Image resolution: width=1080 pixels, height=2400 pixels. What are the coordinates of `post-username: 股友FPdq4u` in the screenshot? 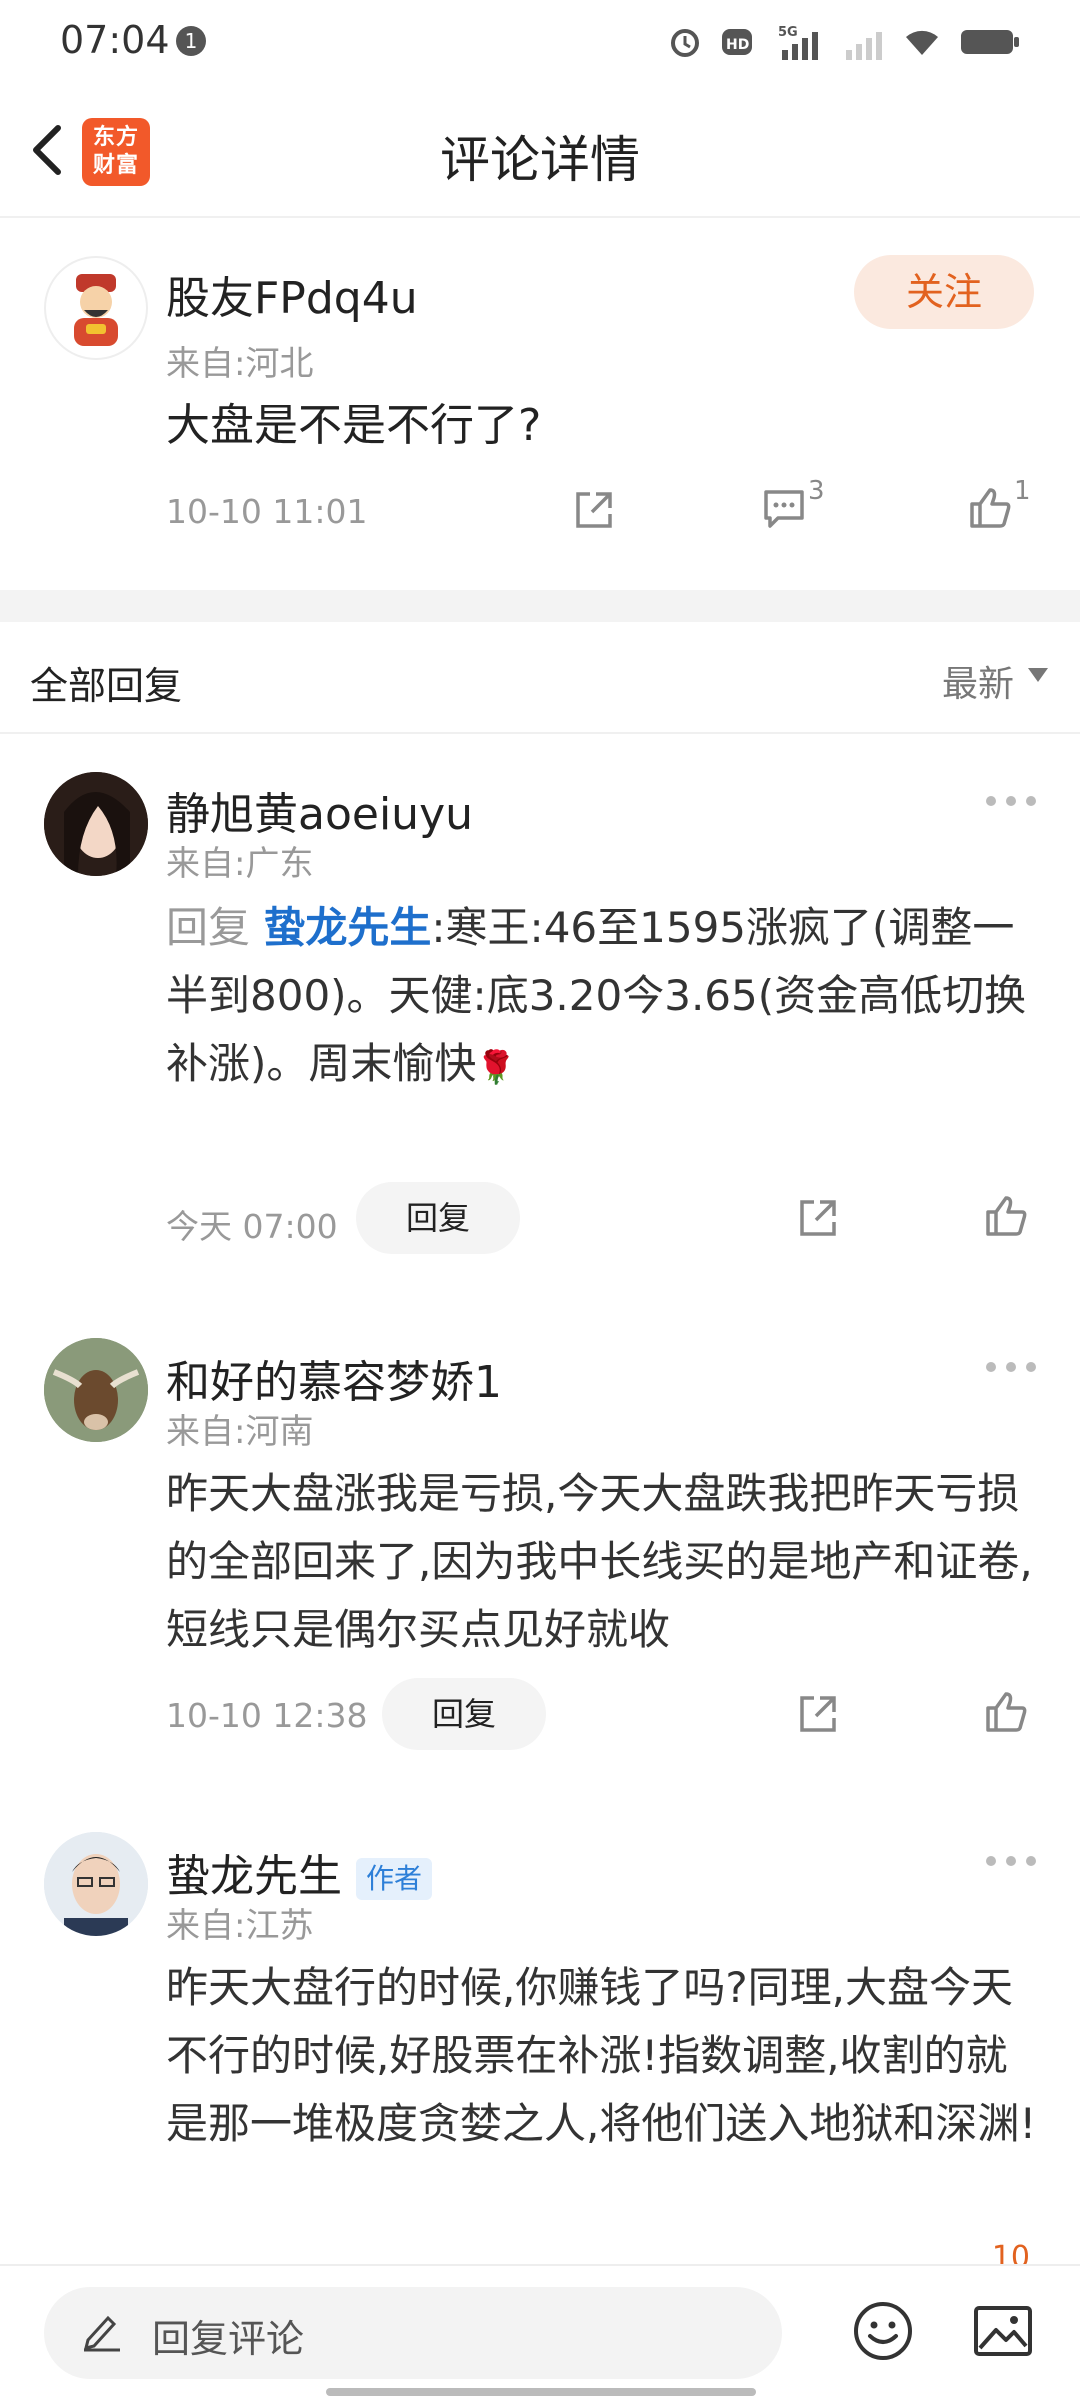 It's located at (292, 294).